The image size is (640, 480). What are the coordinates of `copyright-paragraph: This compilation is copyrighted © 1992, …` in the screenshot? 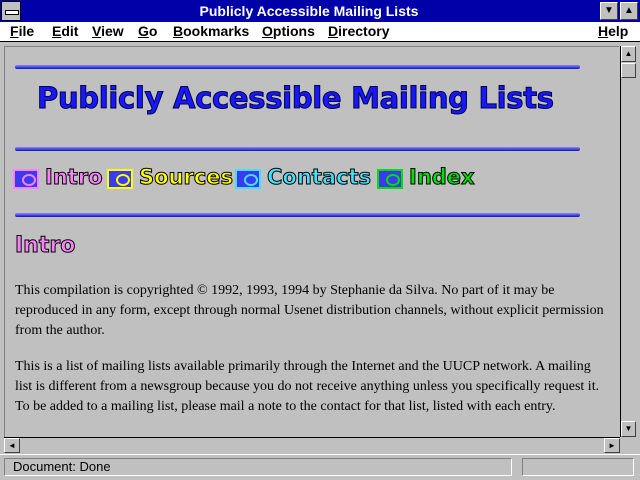 It's located at (309, 310).